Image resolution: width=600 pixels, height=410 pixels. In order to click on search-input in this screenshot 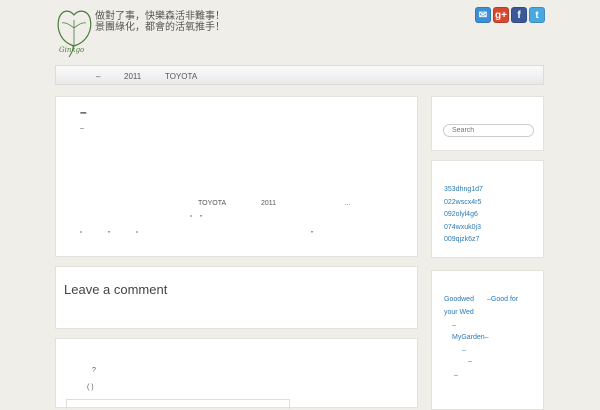, I will do `click(488, 130)`.